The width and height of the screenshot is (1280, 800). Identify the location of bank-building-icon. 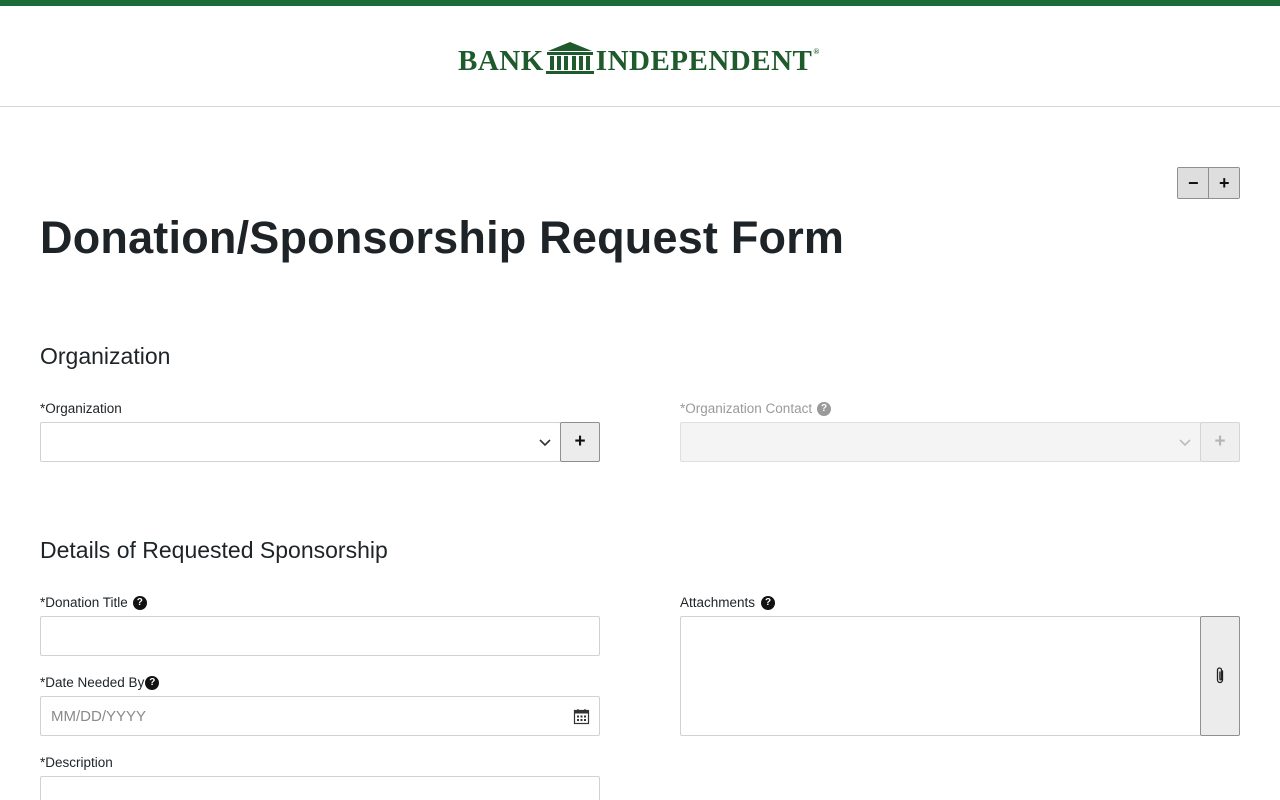
(569, 58).